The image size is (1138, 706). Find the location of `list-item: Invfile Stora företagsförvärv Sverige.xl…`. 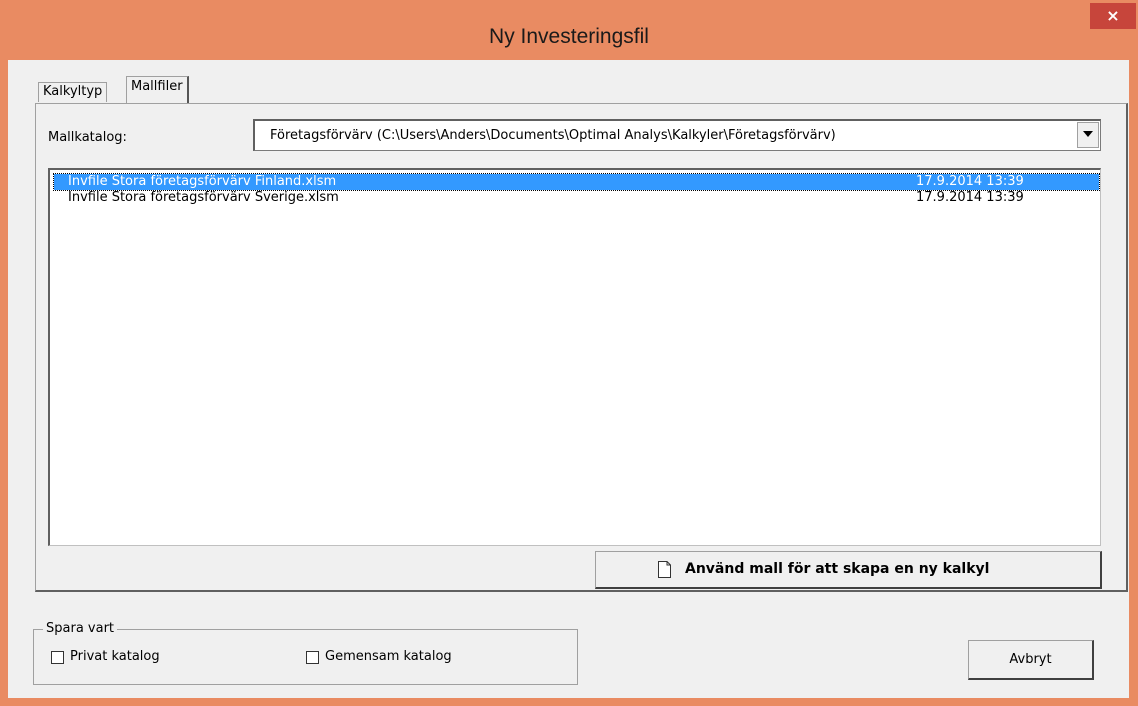

list-item: Invfile Stora företagsförvärv Sverige.xl… is located at coordinates (576, 198).